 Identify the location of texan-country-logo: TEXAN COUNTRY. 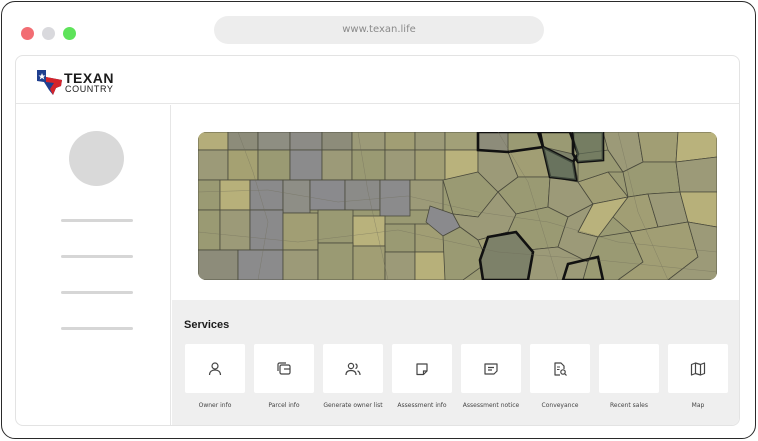
(79, 82).